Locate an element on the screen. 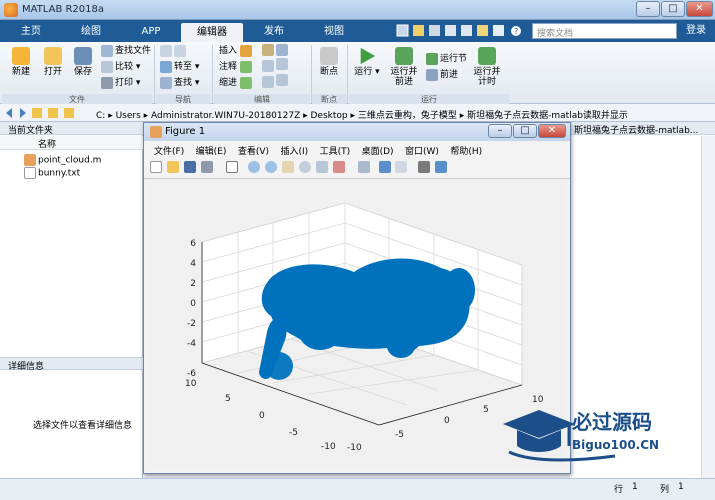 Image resolution: width=715 pixels, height=500 pixels. comment-button: 注释 is located at coordinates (236, 67).